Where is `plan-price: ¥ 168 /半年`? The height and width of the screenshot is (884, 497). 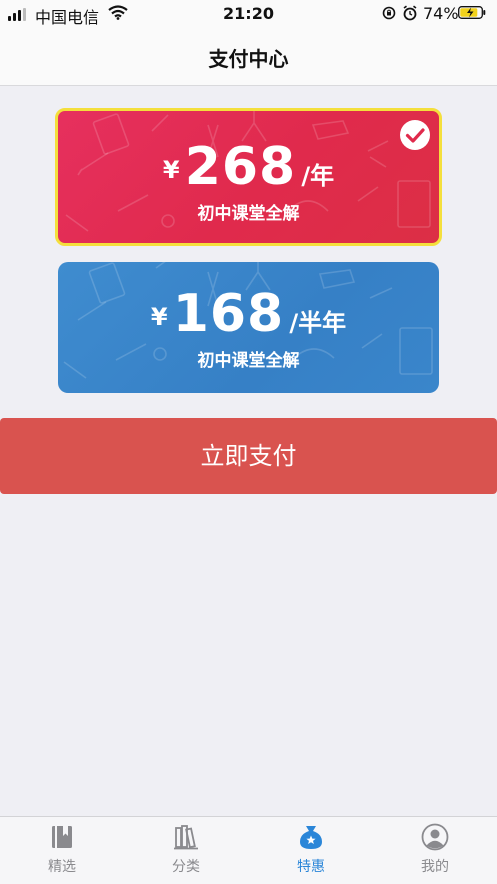
plan-price: ¥ 168 /半年 is located at coordinates (248, 314).